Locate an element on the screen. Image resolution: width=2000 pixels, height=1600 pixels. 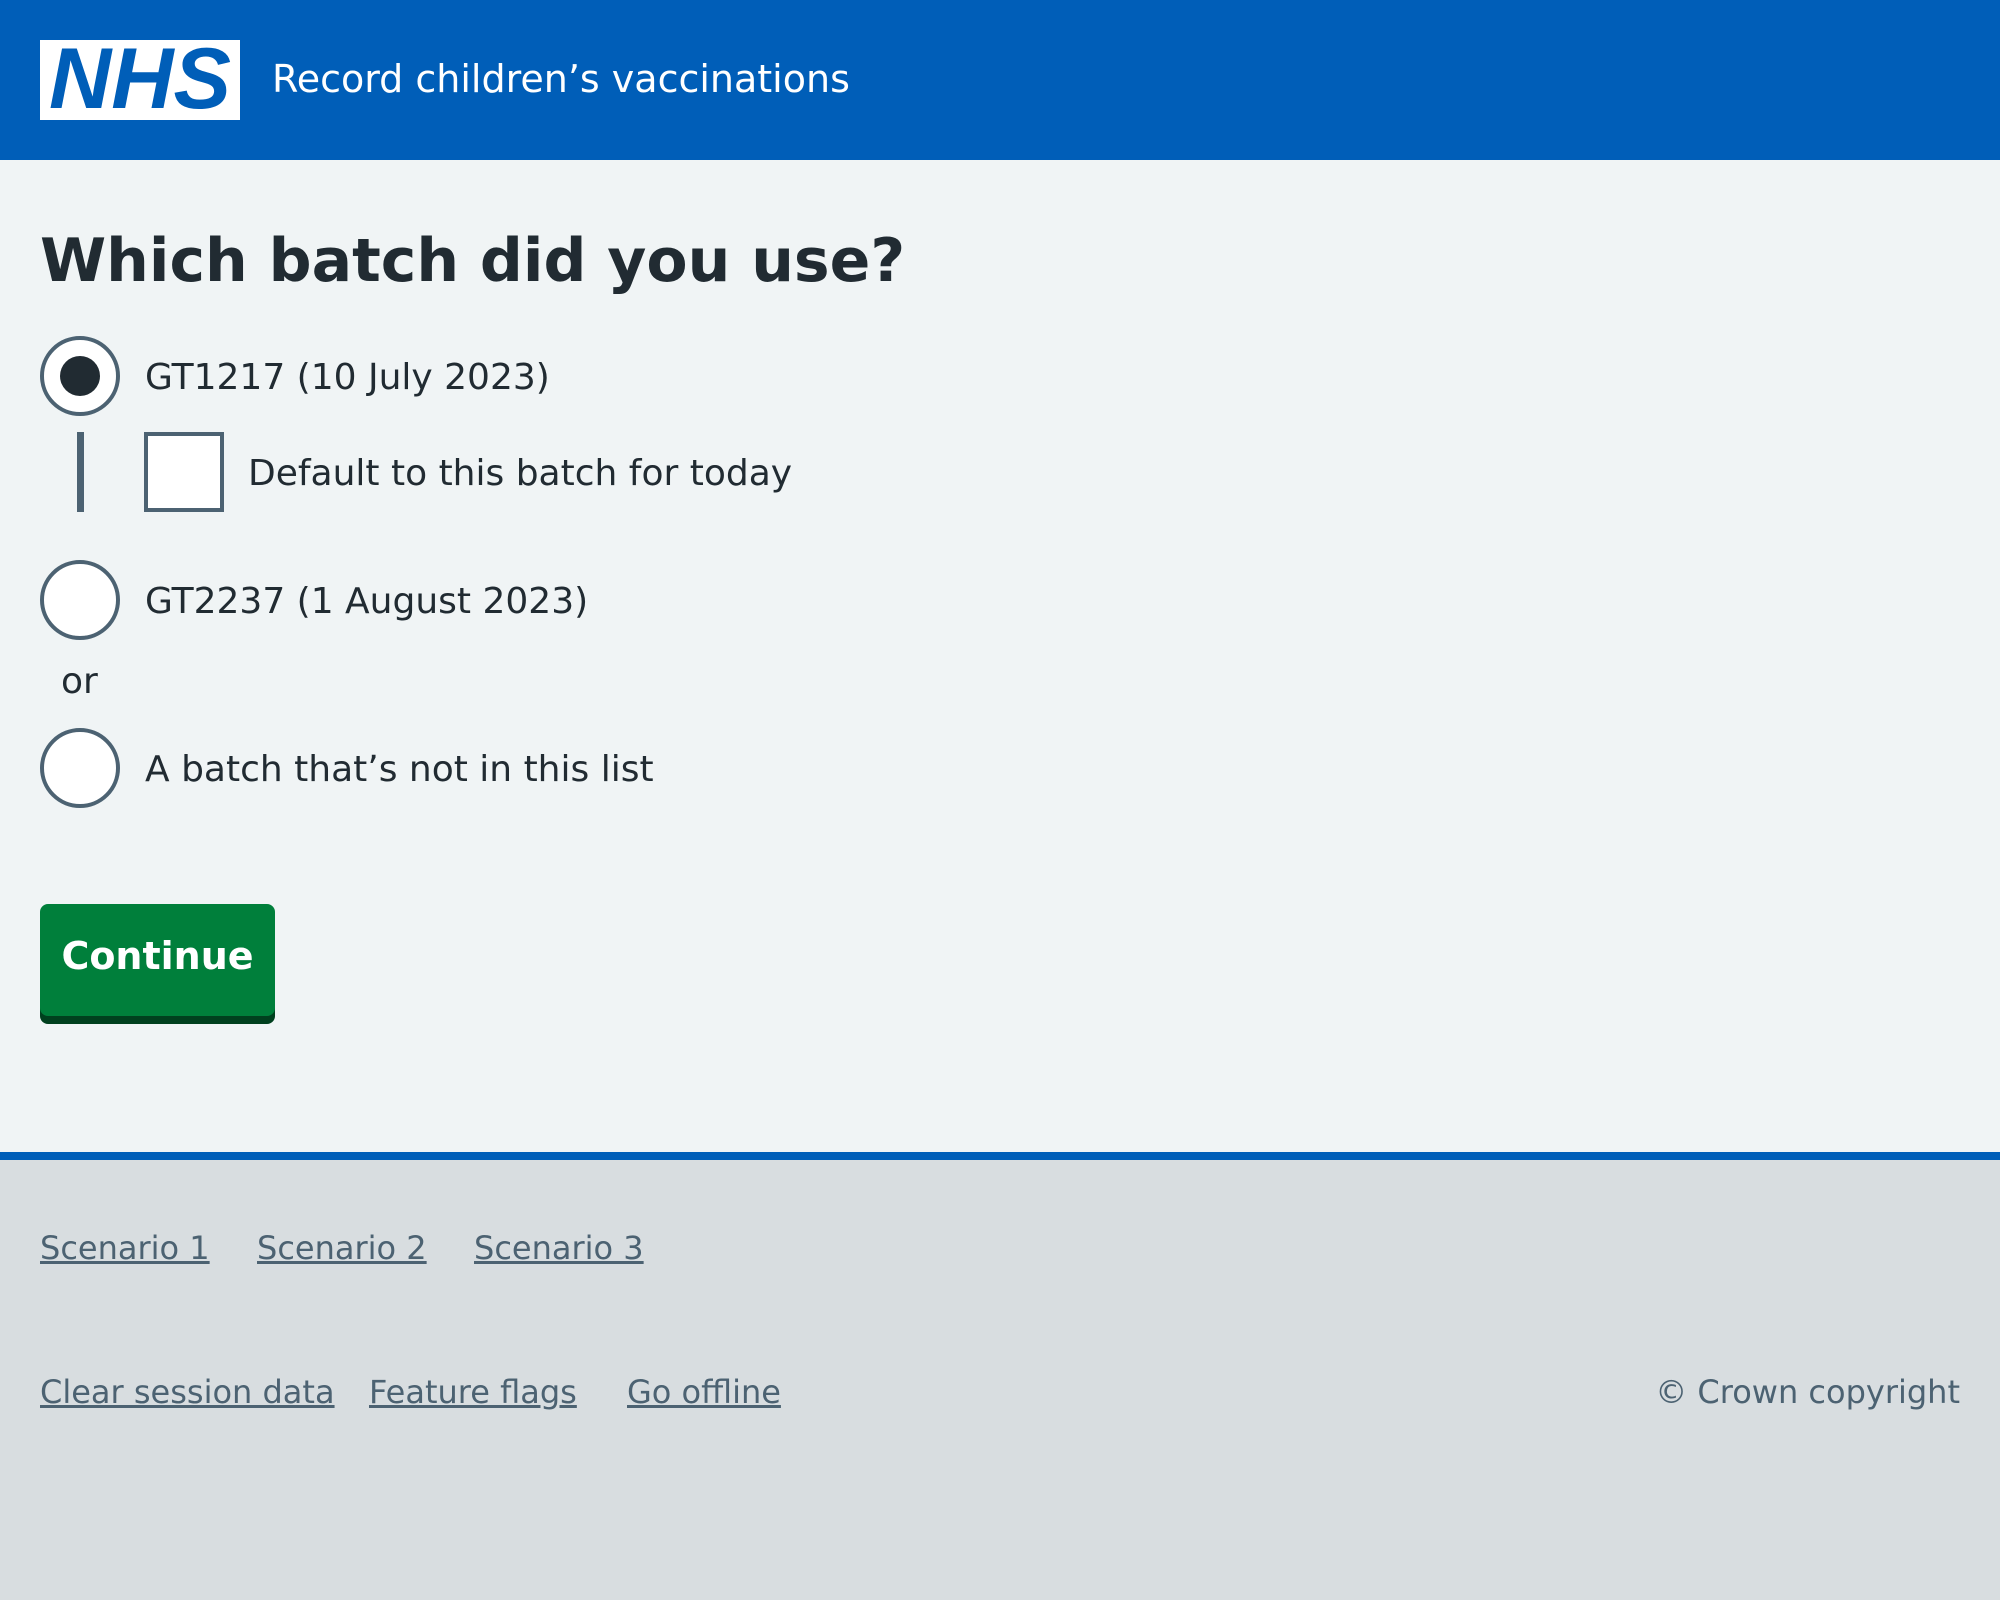
footer-link-go-offline: Go offline is located at coordinates (704, 1392).